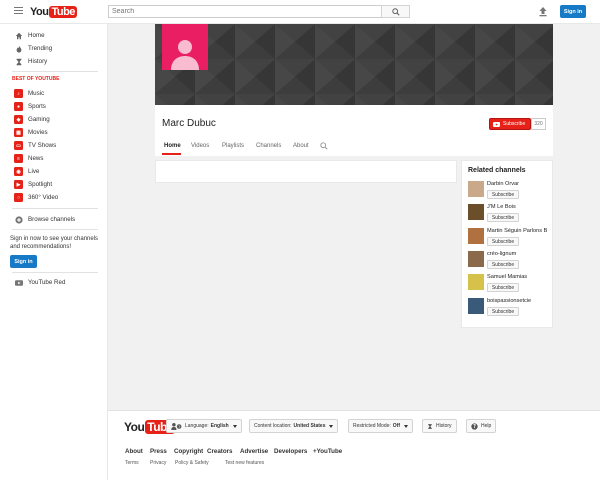 This screenshot has height=480, width=600. What do you see at coordinates (18, 119) in the screenshot?
I see `gaming-icon: ◆` at bounding box center [18, 119].